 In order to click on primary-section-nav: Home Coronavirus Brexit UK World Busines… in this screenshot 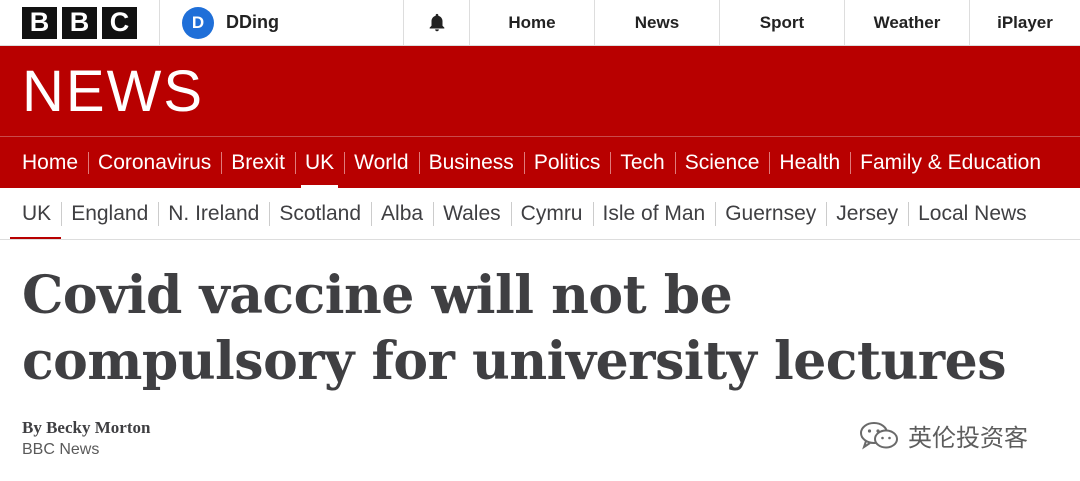, I will do `click(540, 162)`.